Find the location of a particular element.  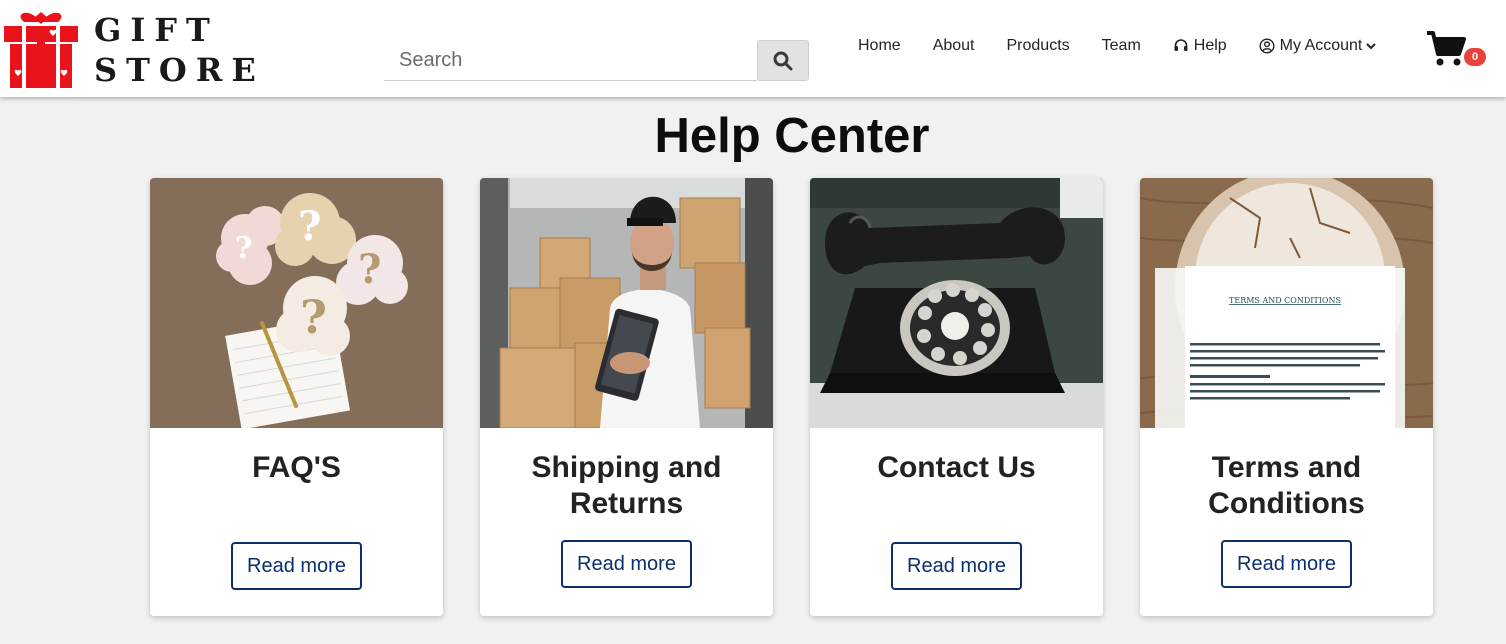

brand-line-1: GIFT is located at coordinates (156, 30).